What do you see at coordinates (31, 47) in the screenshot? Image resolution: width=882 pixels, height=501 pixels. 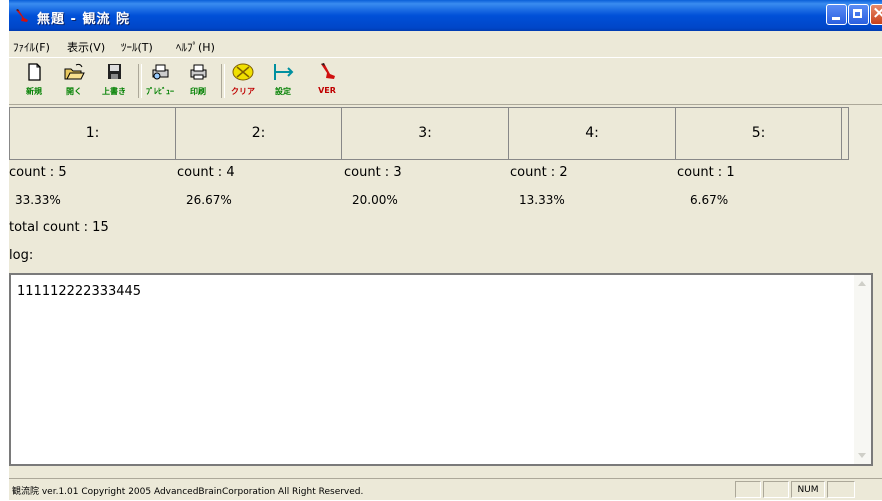 I see `menu-file: ﾌｧｲﾙ(F)` at bounding box center [31, 47].